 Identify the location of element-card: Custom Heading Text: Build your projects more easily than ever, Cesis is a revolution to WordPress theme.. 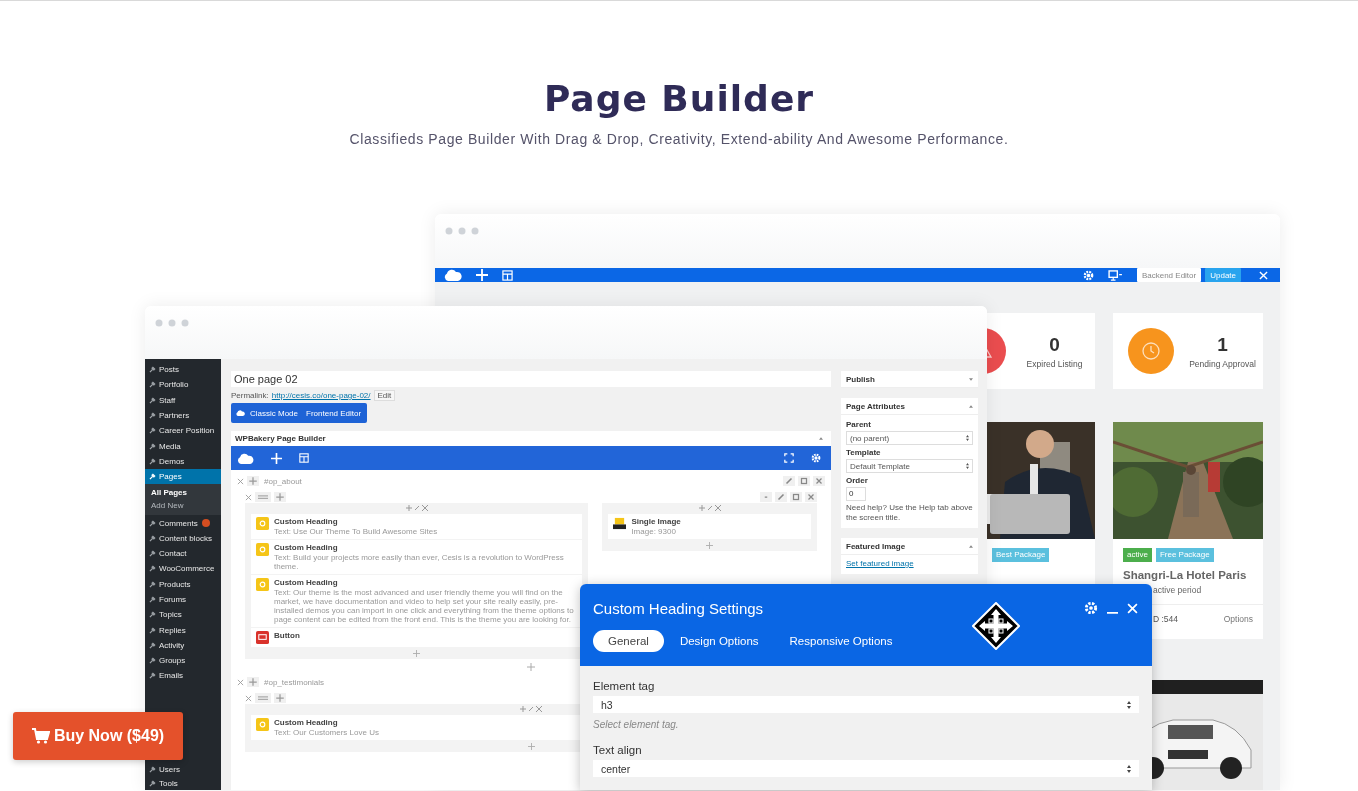
(417, 557).